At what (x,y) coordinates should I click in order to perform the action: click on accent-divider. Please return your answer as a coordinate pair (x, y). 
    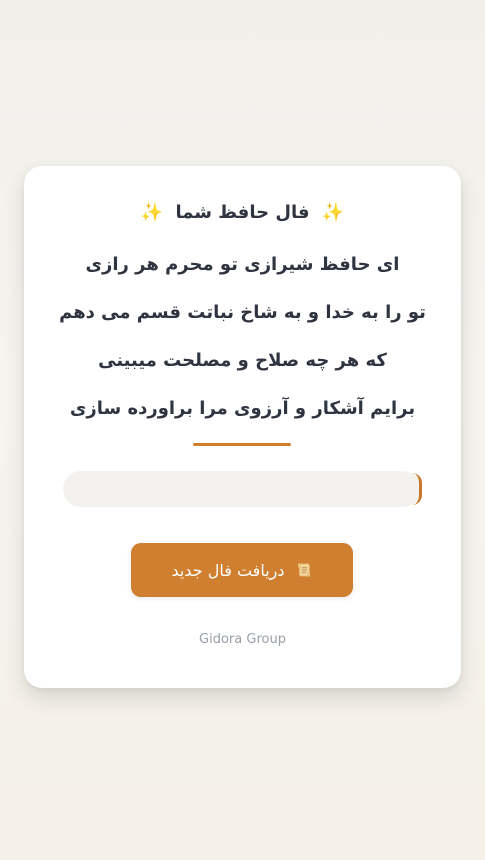
    Looking at the image, I should click on (242, 444).